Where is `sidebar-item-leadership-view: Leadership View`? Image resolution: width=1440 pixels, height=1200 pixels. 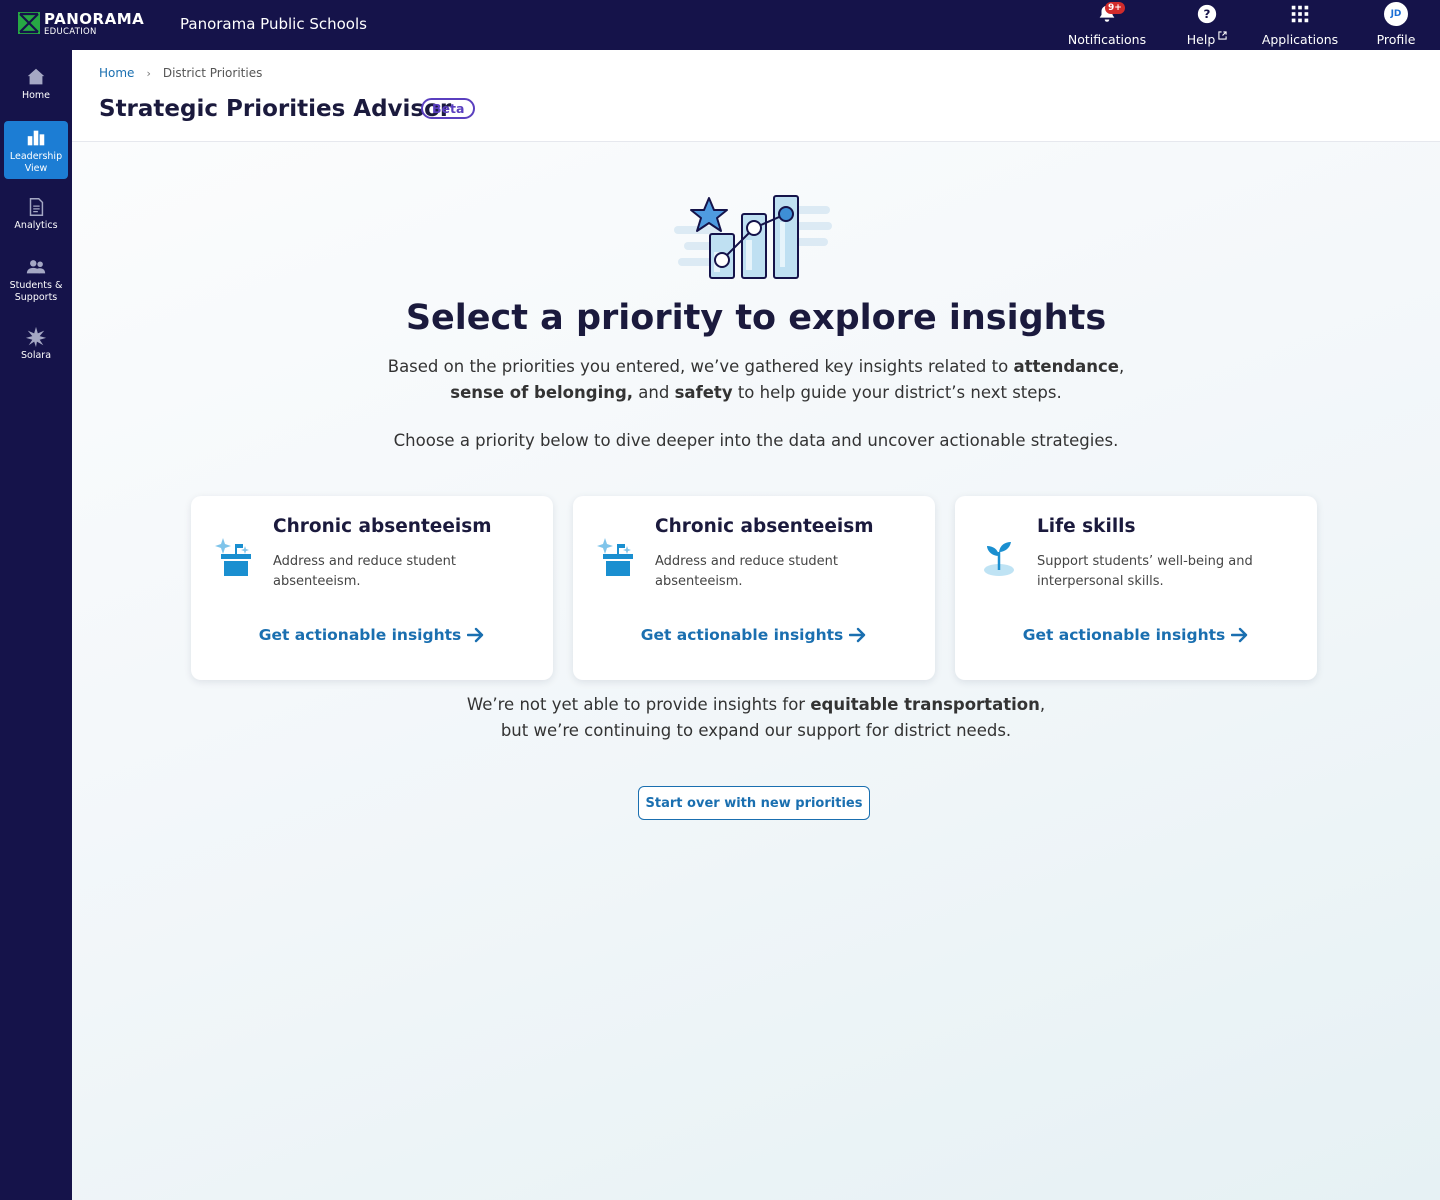
sidebar-item-leadership-view: Leadership View is located at coordinates (36, 150).